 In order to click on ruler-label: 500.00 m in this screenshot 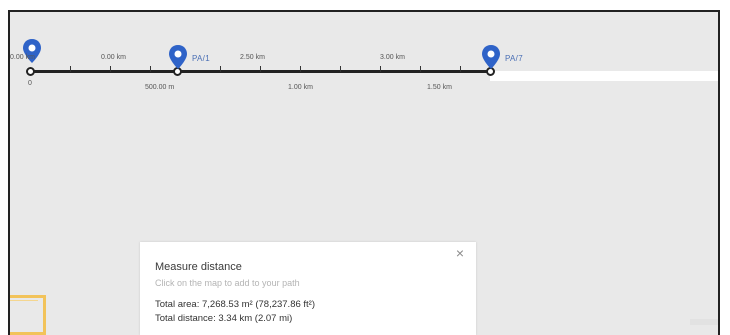, I will do `click(160, 87)`.